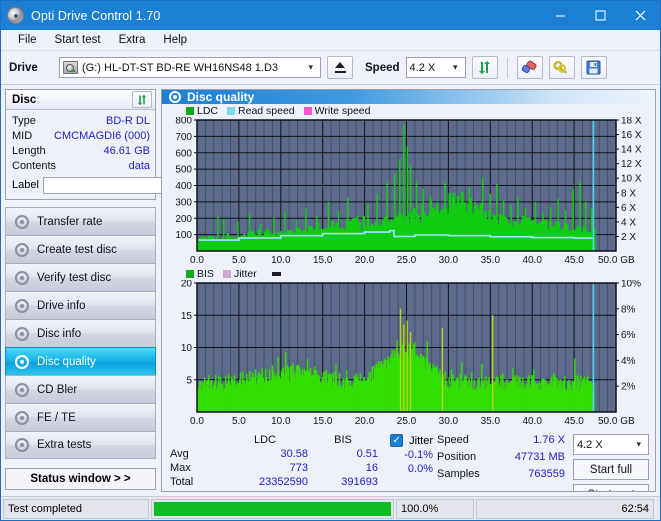  I want to click on disc-row-mid: MID CMCMAGDI6 (000), so click(81, 135).